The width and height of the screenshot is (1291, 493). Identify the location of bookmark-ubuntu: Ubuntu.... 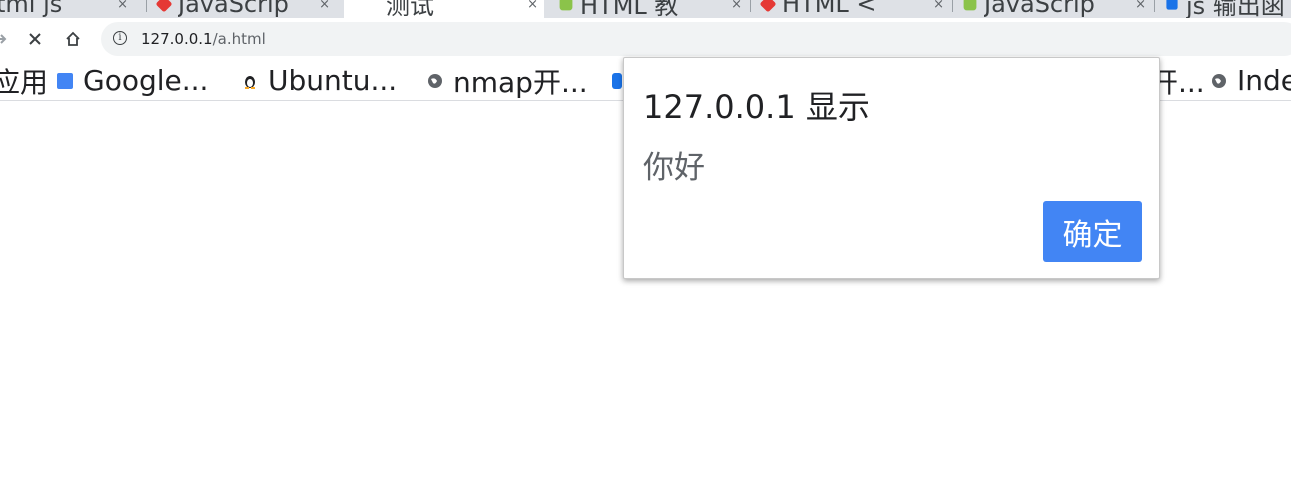
(319, 80).